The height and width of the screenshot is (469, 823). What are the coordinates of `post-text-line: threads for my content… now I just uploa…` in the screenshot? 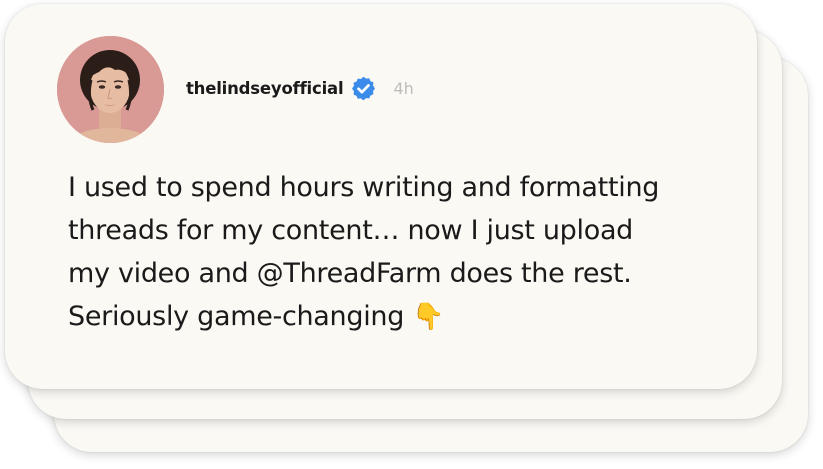 It's located at (351, 230).